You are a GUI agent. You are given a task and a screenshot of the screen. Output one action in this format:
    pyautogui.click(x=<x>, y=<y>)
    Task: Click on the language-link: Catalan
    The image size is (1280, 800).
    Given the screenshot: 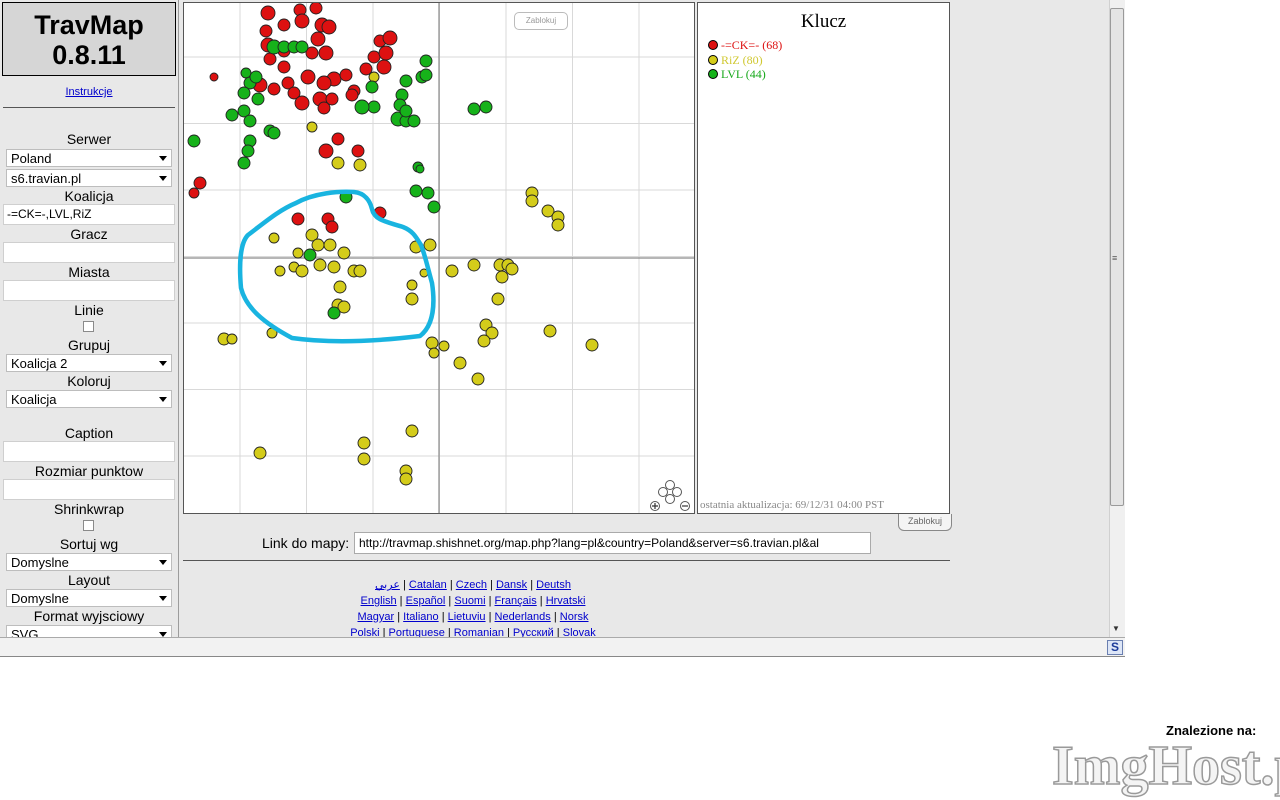 What is the action you would take?
    pyautogui.click(x=428, y=585)
    